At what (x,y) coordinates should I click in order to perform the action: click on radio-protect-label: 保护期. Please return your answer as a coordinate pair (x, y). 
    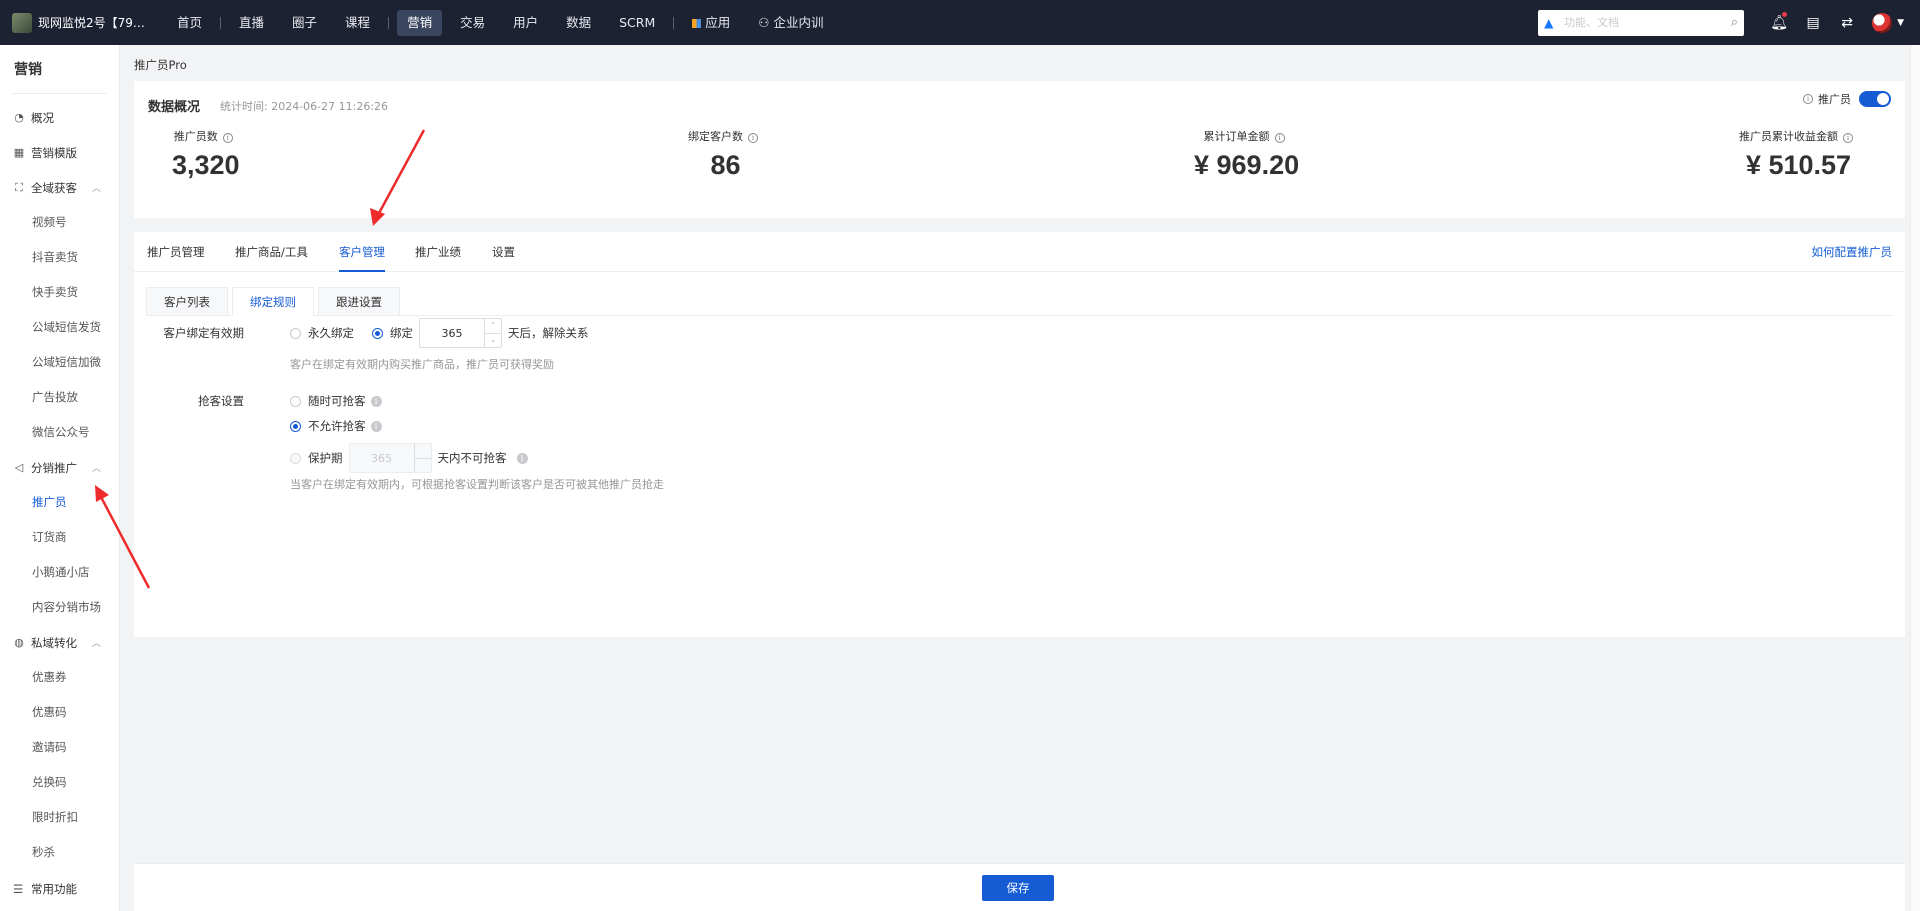
    Looking at the image, I should click on (325, 458).